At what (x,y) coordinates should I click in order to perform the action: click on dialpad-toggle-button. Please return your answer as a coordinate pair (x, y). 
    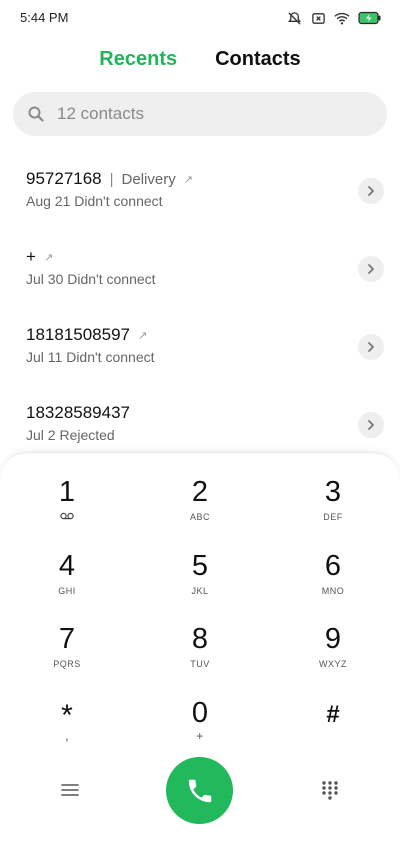
    Looking at the image, I should click on (330, 790).